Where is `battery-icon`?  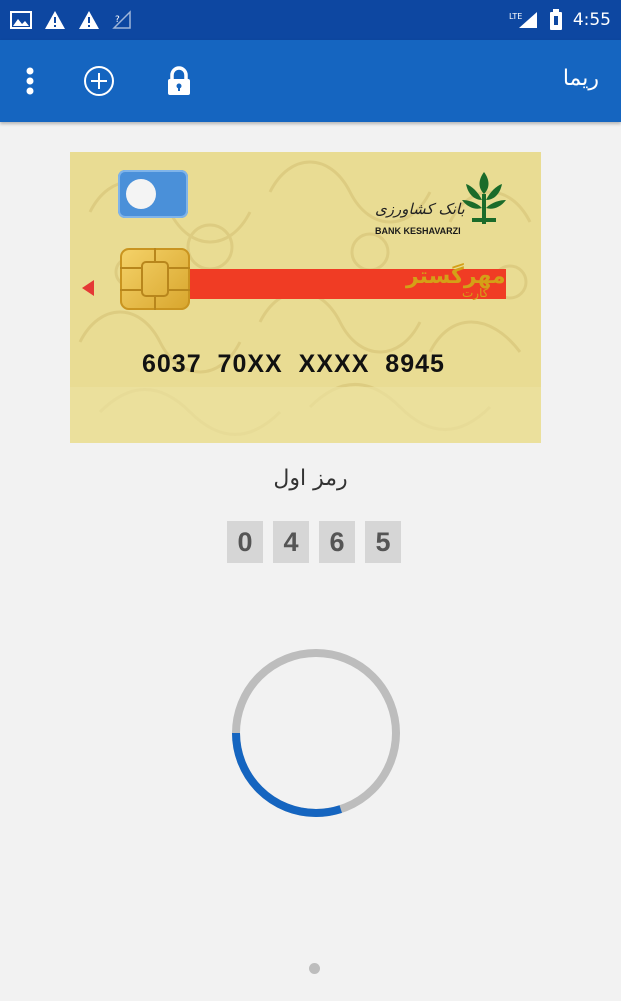
battery-icon is located at coordinates (556, 20).